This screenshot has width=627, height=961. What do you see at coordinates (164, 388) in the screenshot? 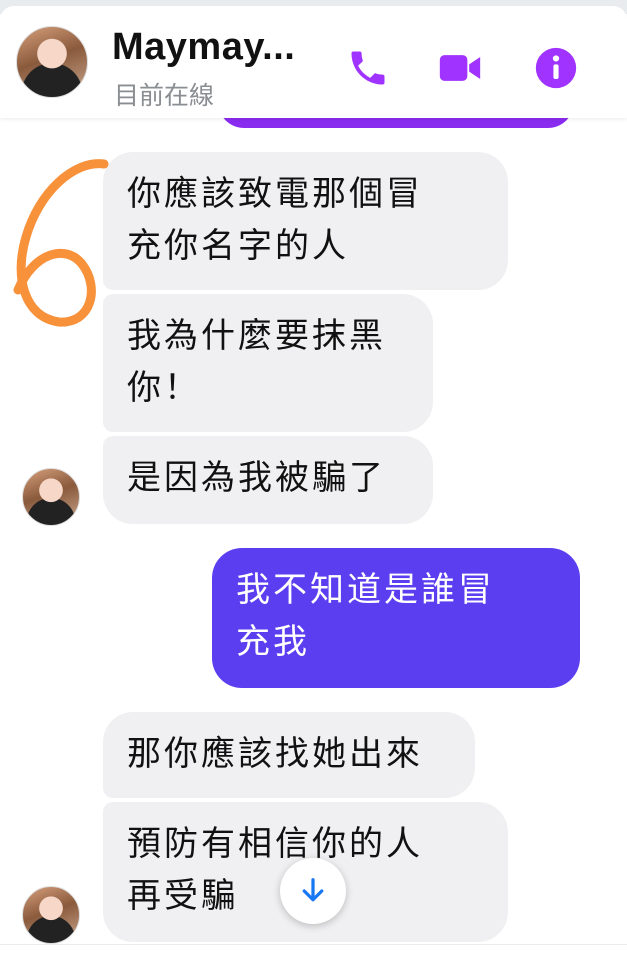
I see `message-line: 你！` at bounding box center [164, 388].